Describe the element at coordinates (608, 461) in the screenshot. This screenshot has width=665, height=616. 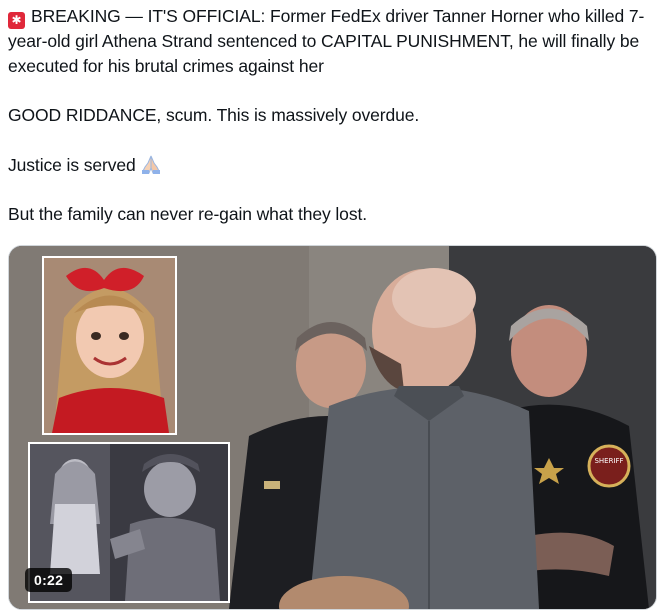
I see `sheriff-badge-text: SHERIFF` at that location.